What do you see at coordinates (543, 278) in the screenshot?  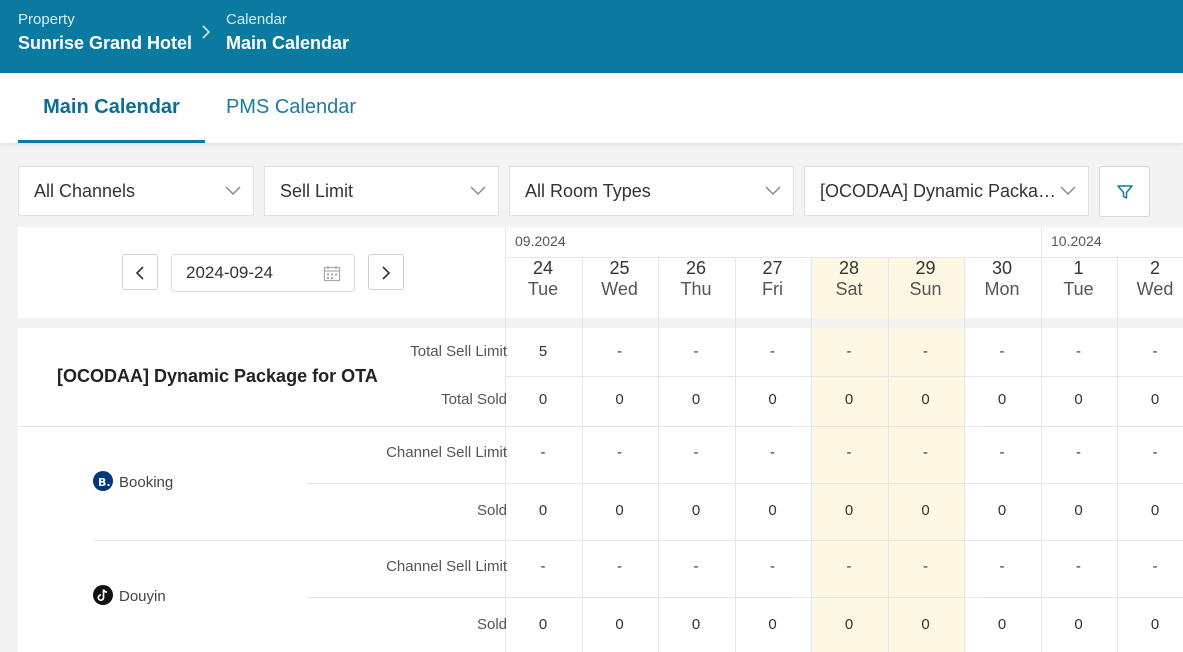 I see `day-header: 24 Tue` at bounding box center [543, 278].